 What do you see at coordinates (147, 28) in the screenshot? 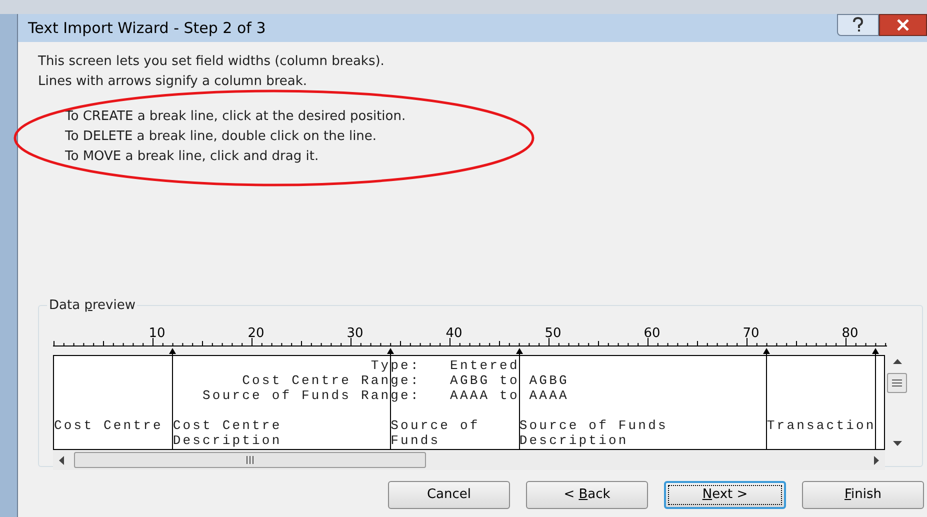
I see `window-title: Text Import Wizard - Step 2 of 3` at bounding box center [147, 28].